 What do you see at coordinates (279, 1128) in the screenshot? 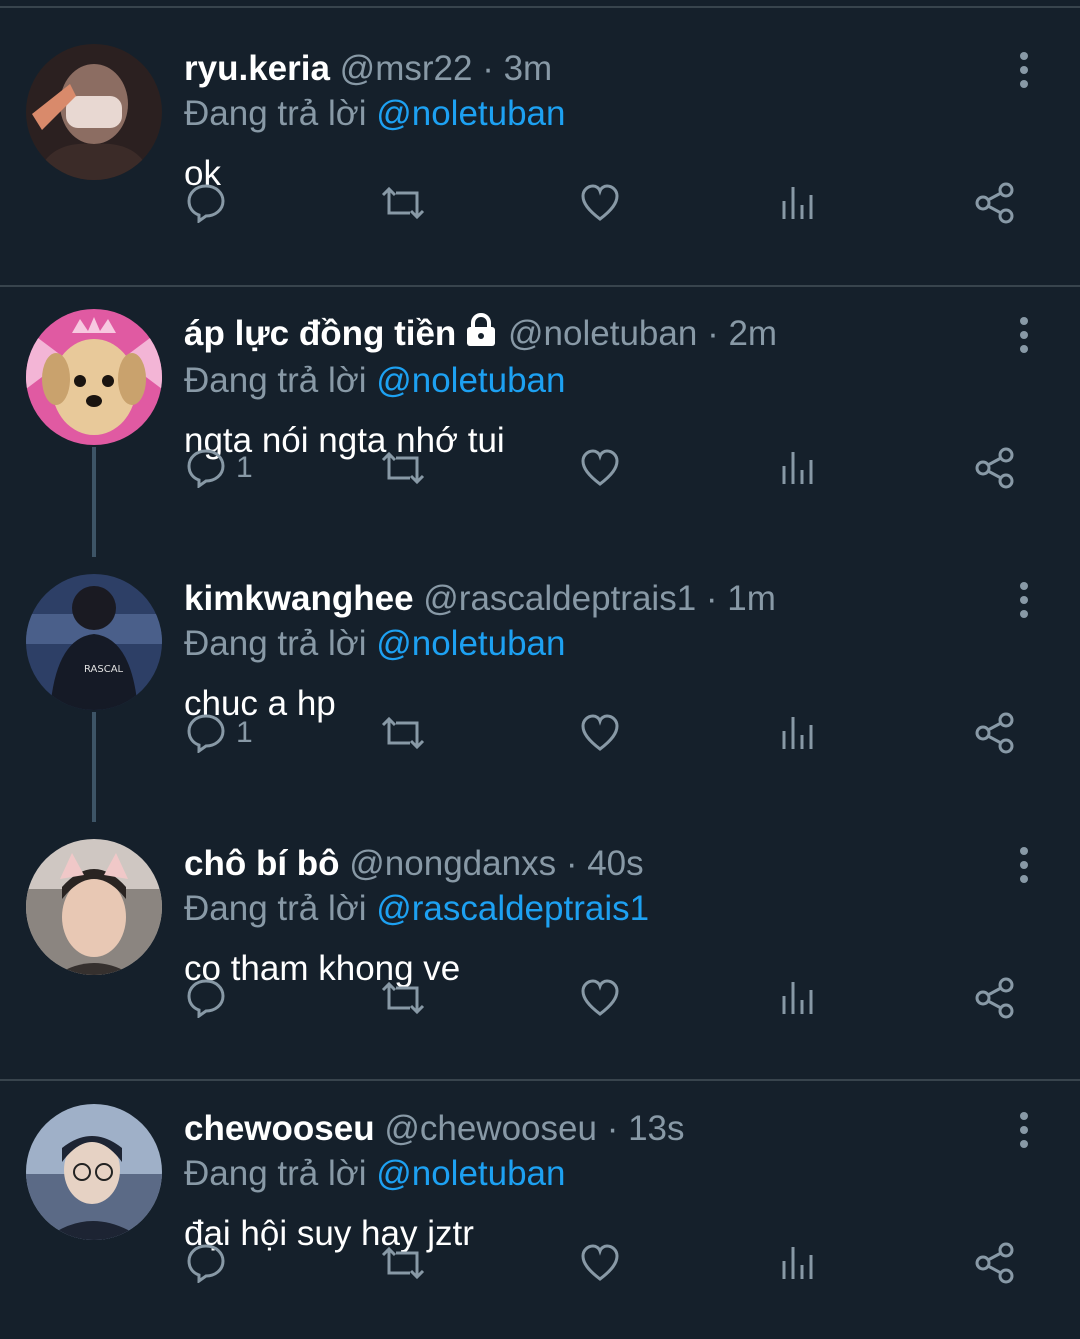
I see `user-name: chewooseu` at bounding box center [279, 1128].